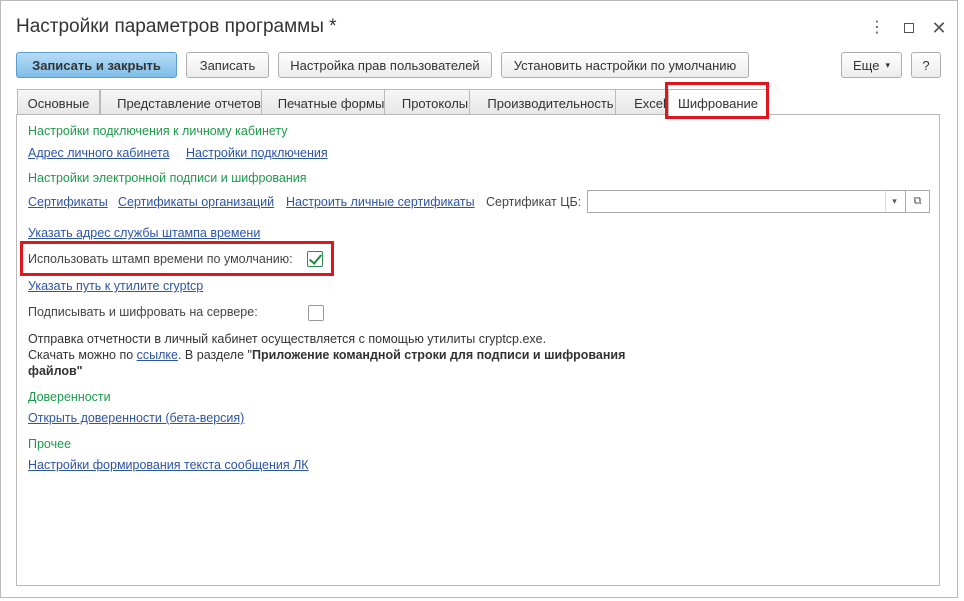  Describe the element at coordinates (144, 233) in the screenshot. I see `link-timestamp-service: Указать адрес службы штампа времени` at that location.